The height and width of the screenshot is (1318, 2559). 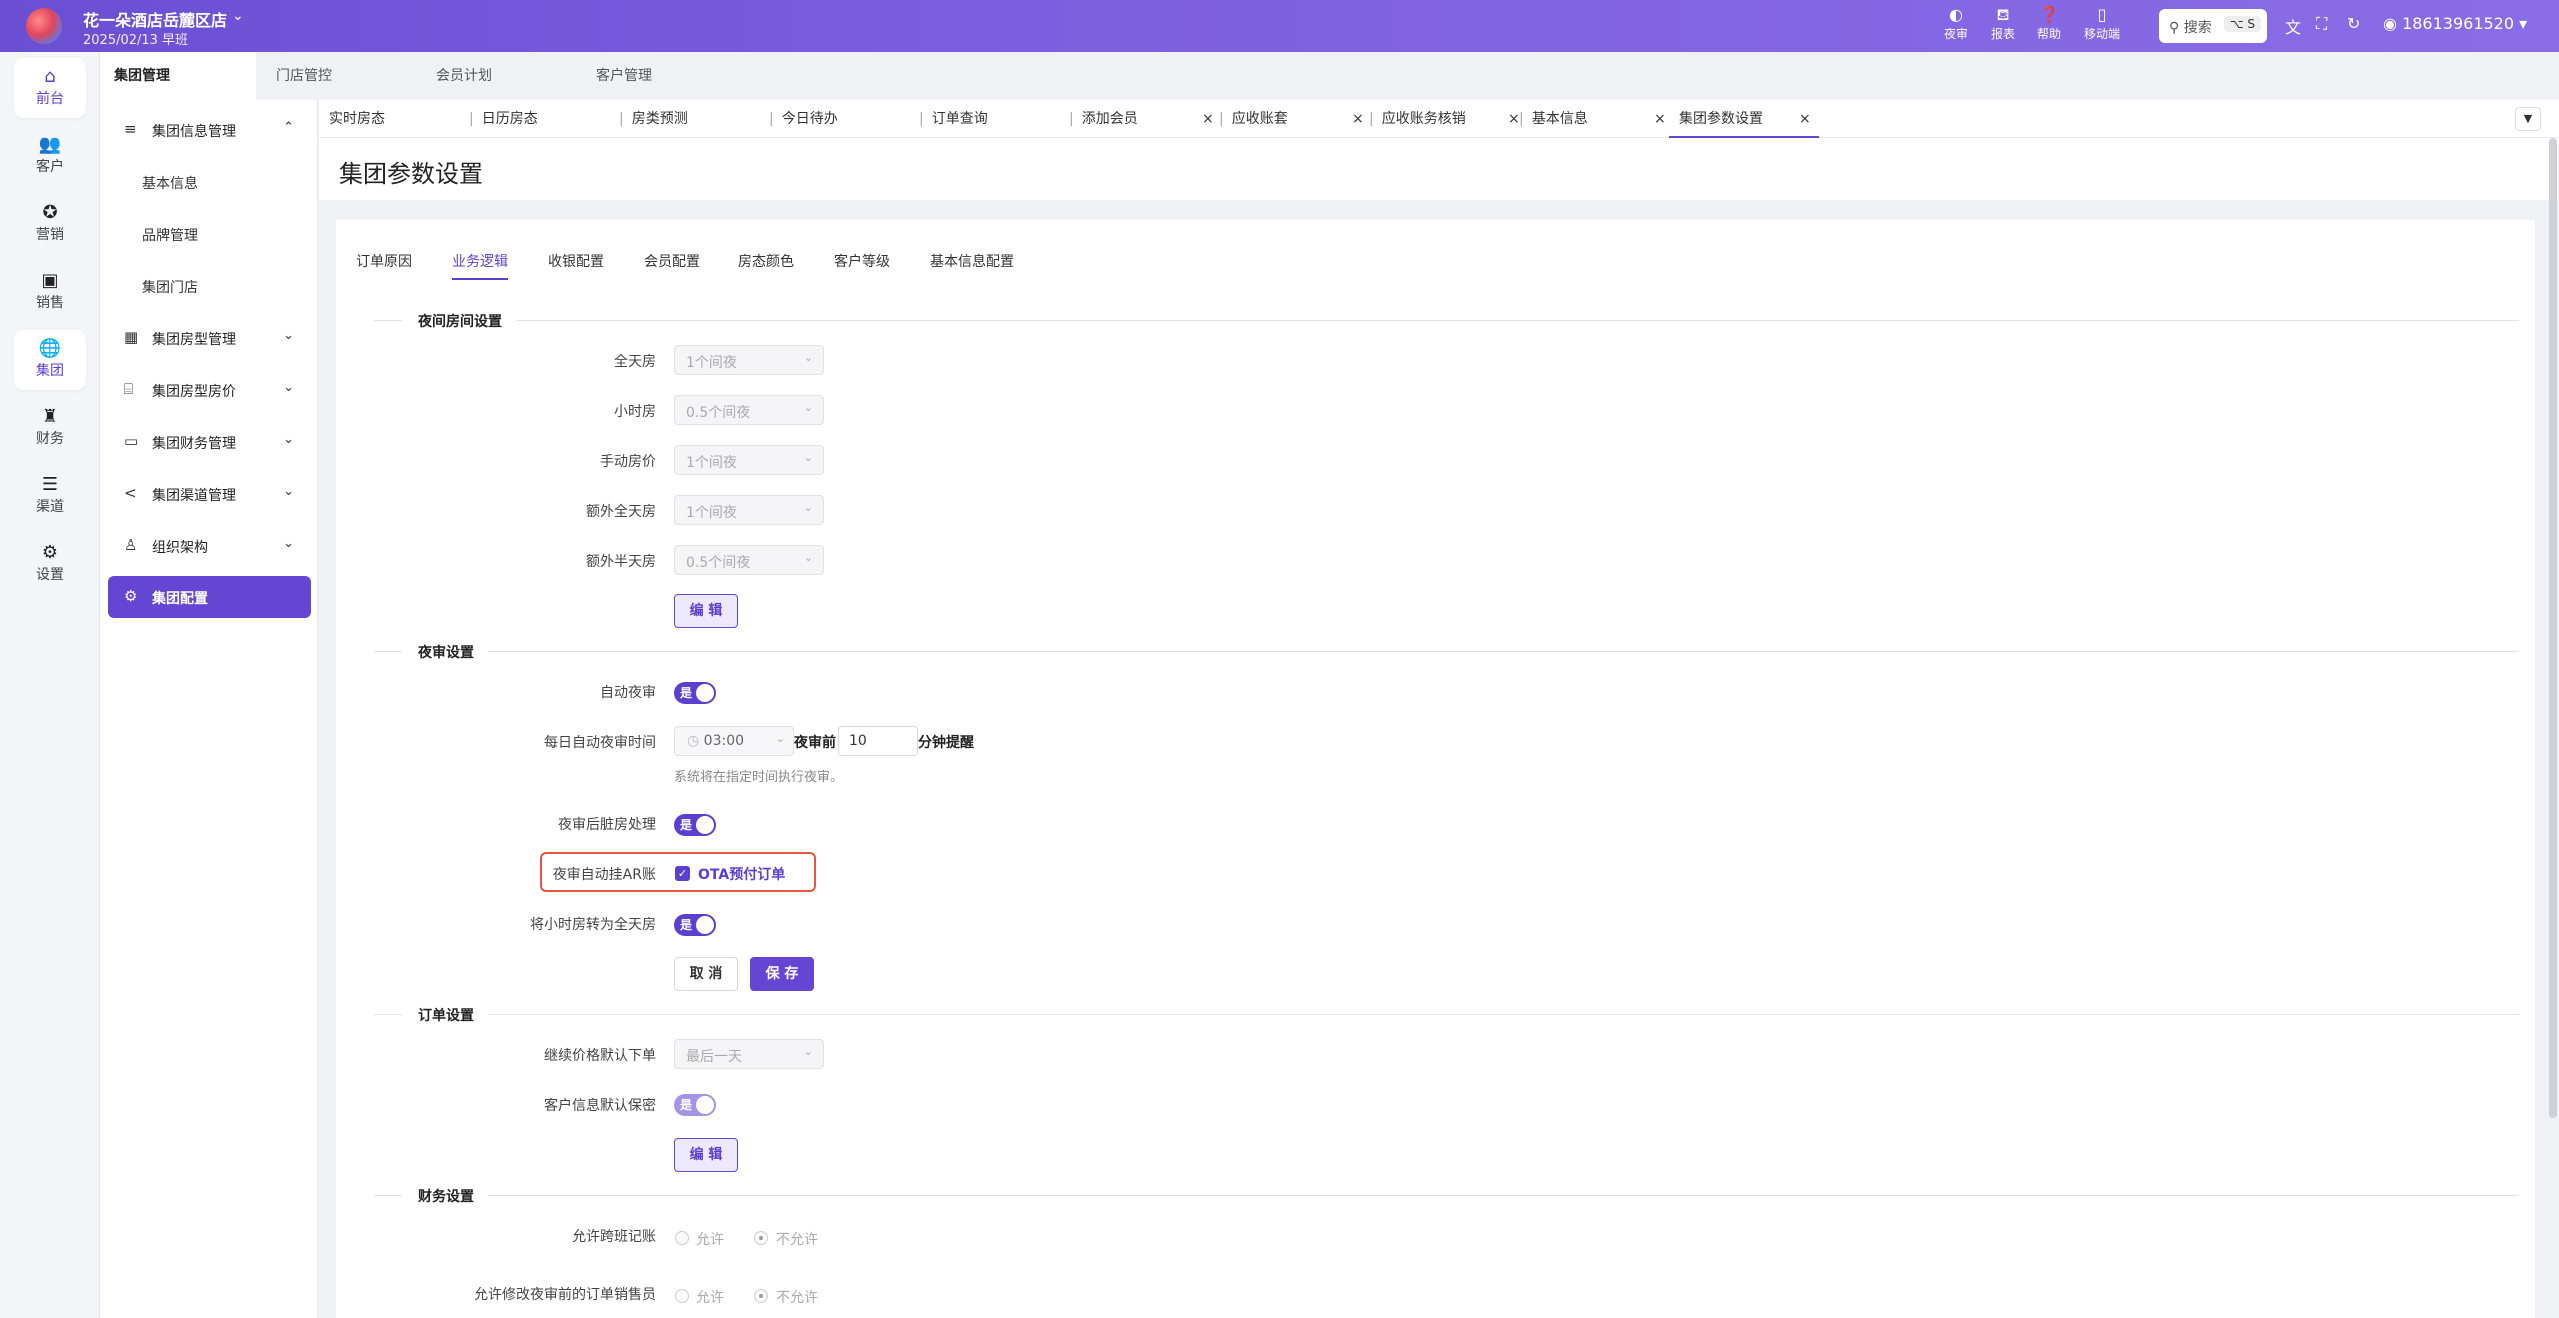 I want to click on fullscreen-icon: ⛶, so click(x=2321, y=24).